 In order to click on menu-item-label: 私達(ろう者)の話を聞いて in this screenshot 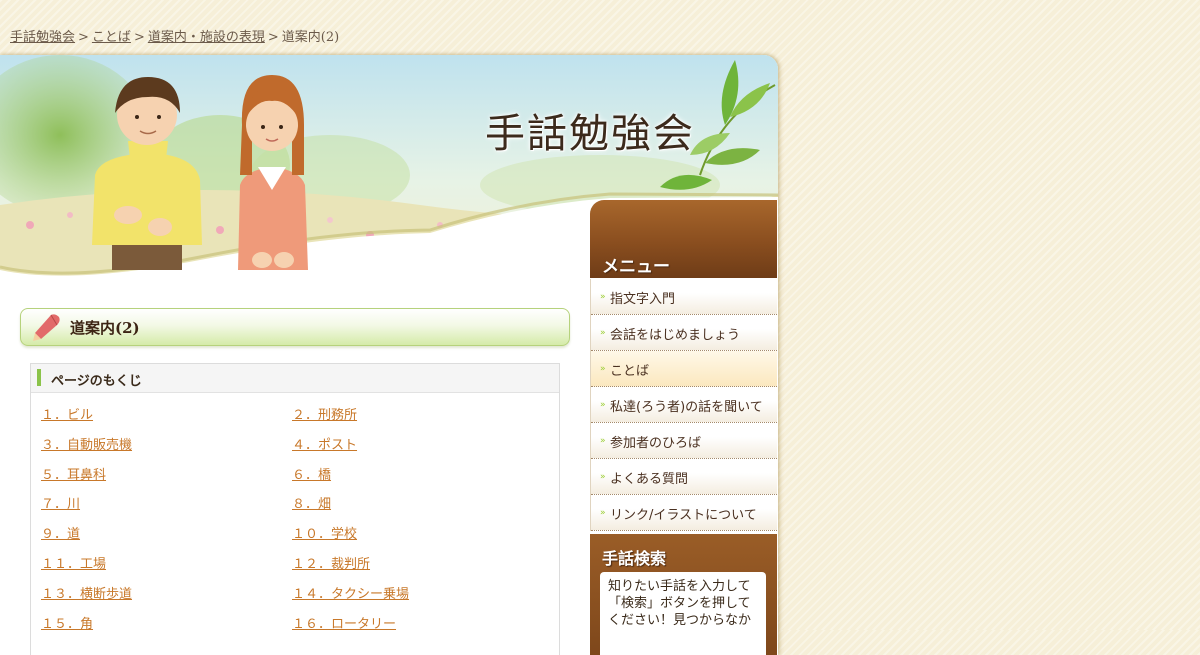, I will do `click(686, 407)`.